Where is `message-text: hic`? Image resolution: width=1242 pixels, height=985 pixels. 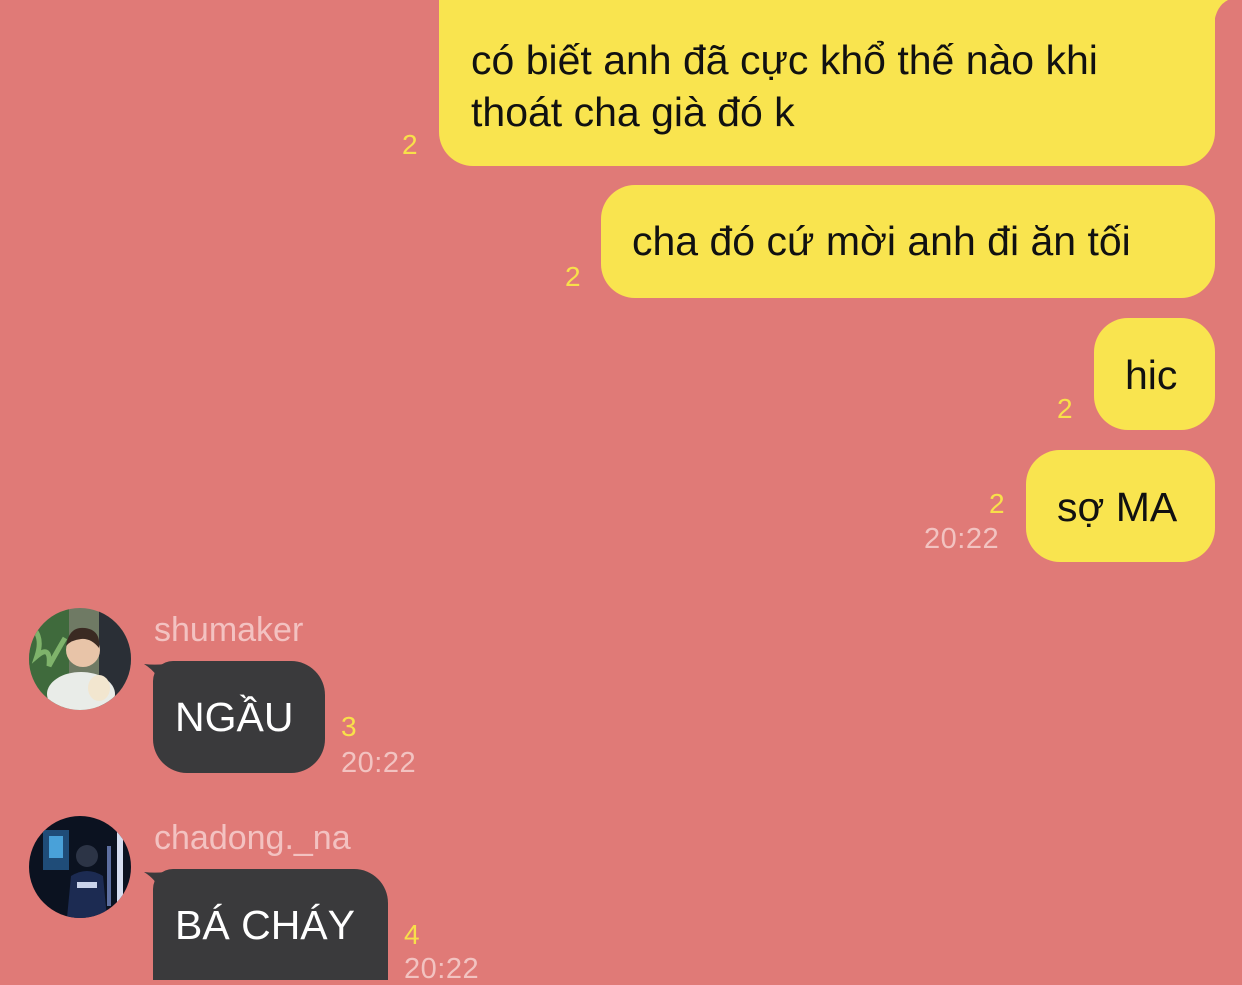 message-text: hic is located at coordinates (1151, 375).